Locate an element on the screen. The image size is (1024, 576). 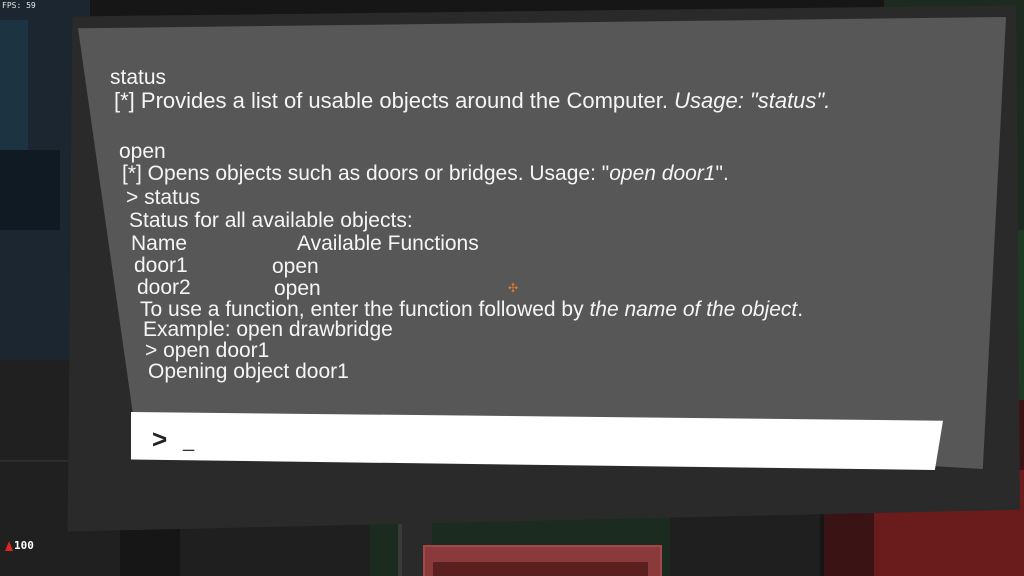
terminal-column-name: Name is located at coordinates (159, 243).